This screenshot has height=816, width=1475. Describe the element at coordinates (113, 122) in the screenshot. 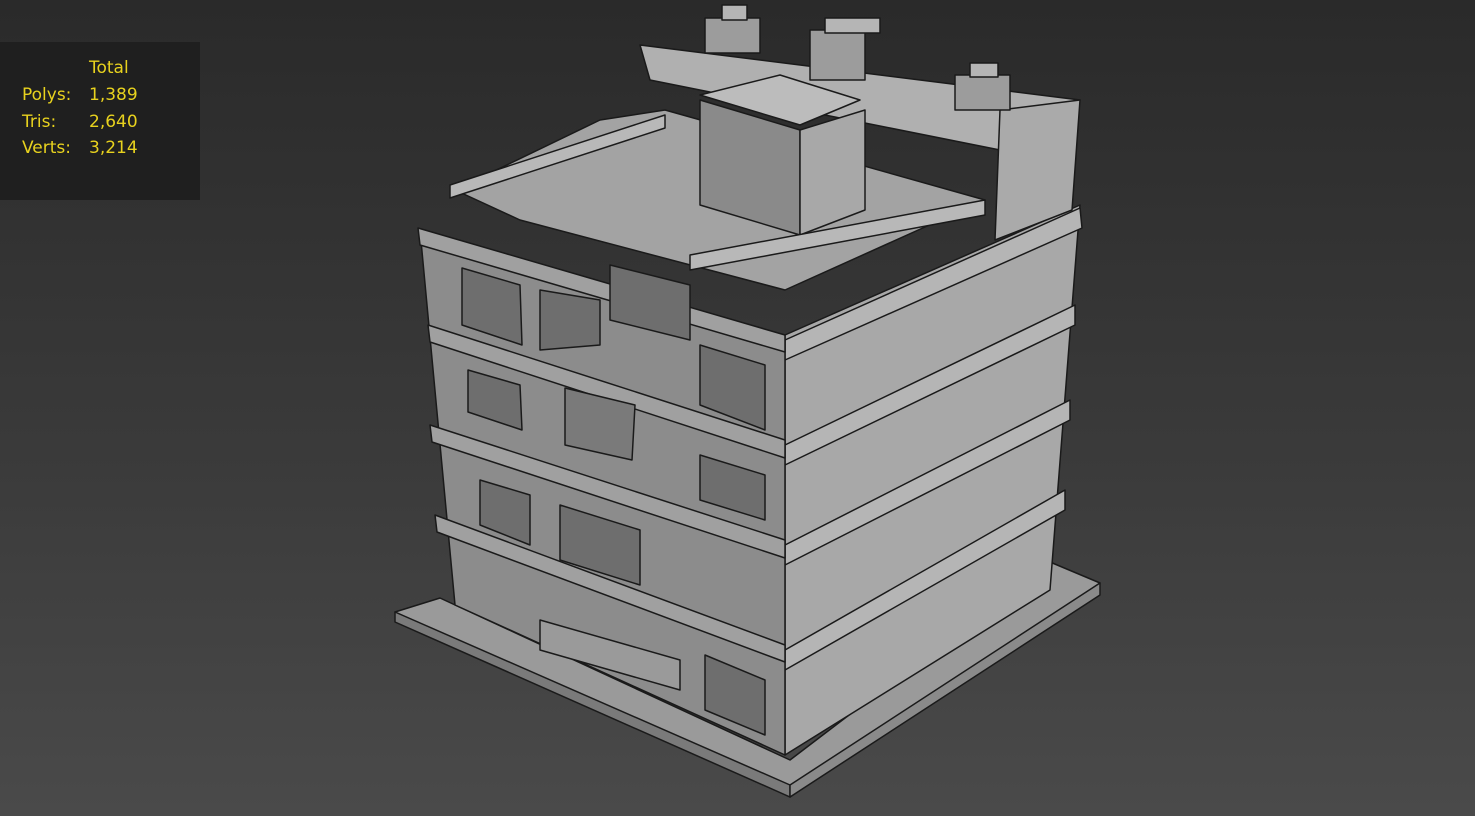

I see `stats-value: 2,640` at that location.